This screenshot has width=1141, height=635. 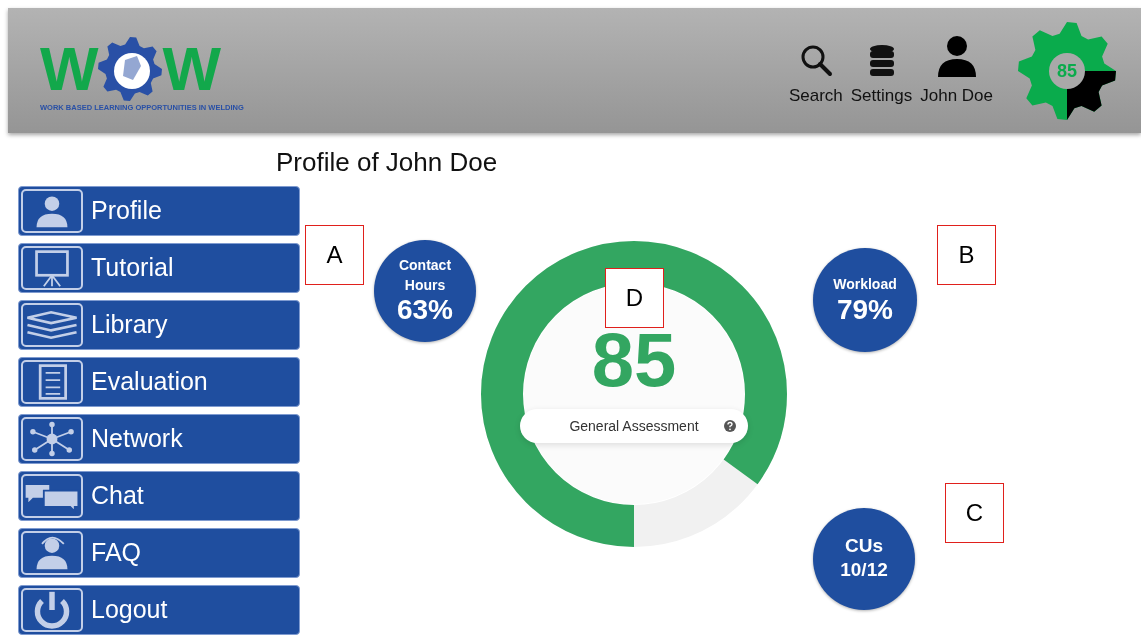 What do you see at coordinates (159, 496) in the screenshot?
I see `sidebar-item: Chat` at bounding box center [159, 496].